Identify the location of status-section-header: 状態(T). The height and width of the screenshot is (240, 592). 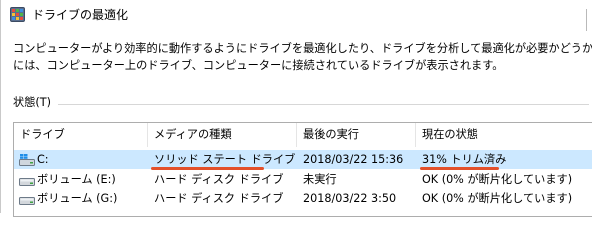
(301, 104).